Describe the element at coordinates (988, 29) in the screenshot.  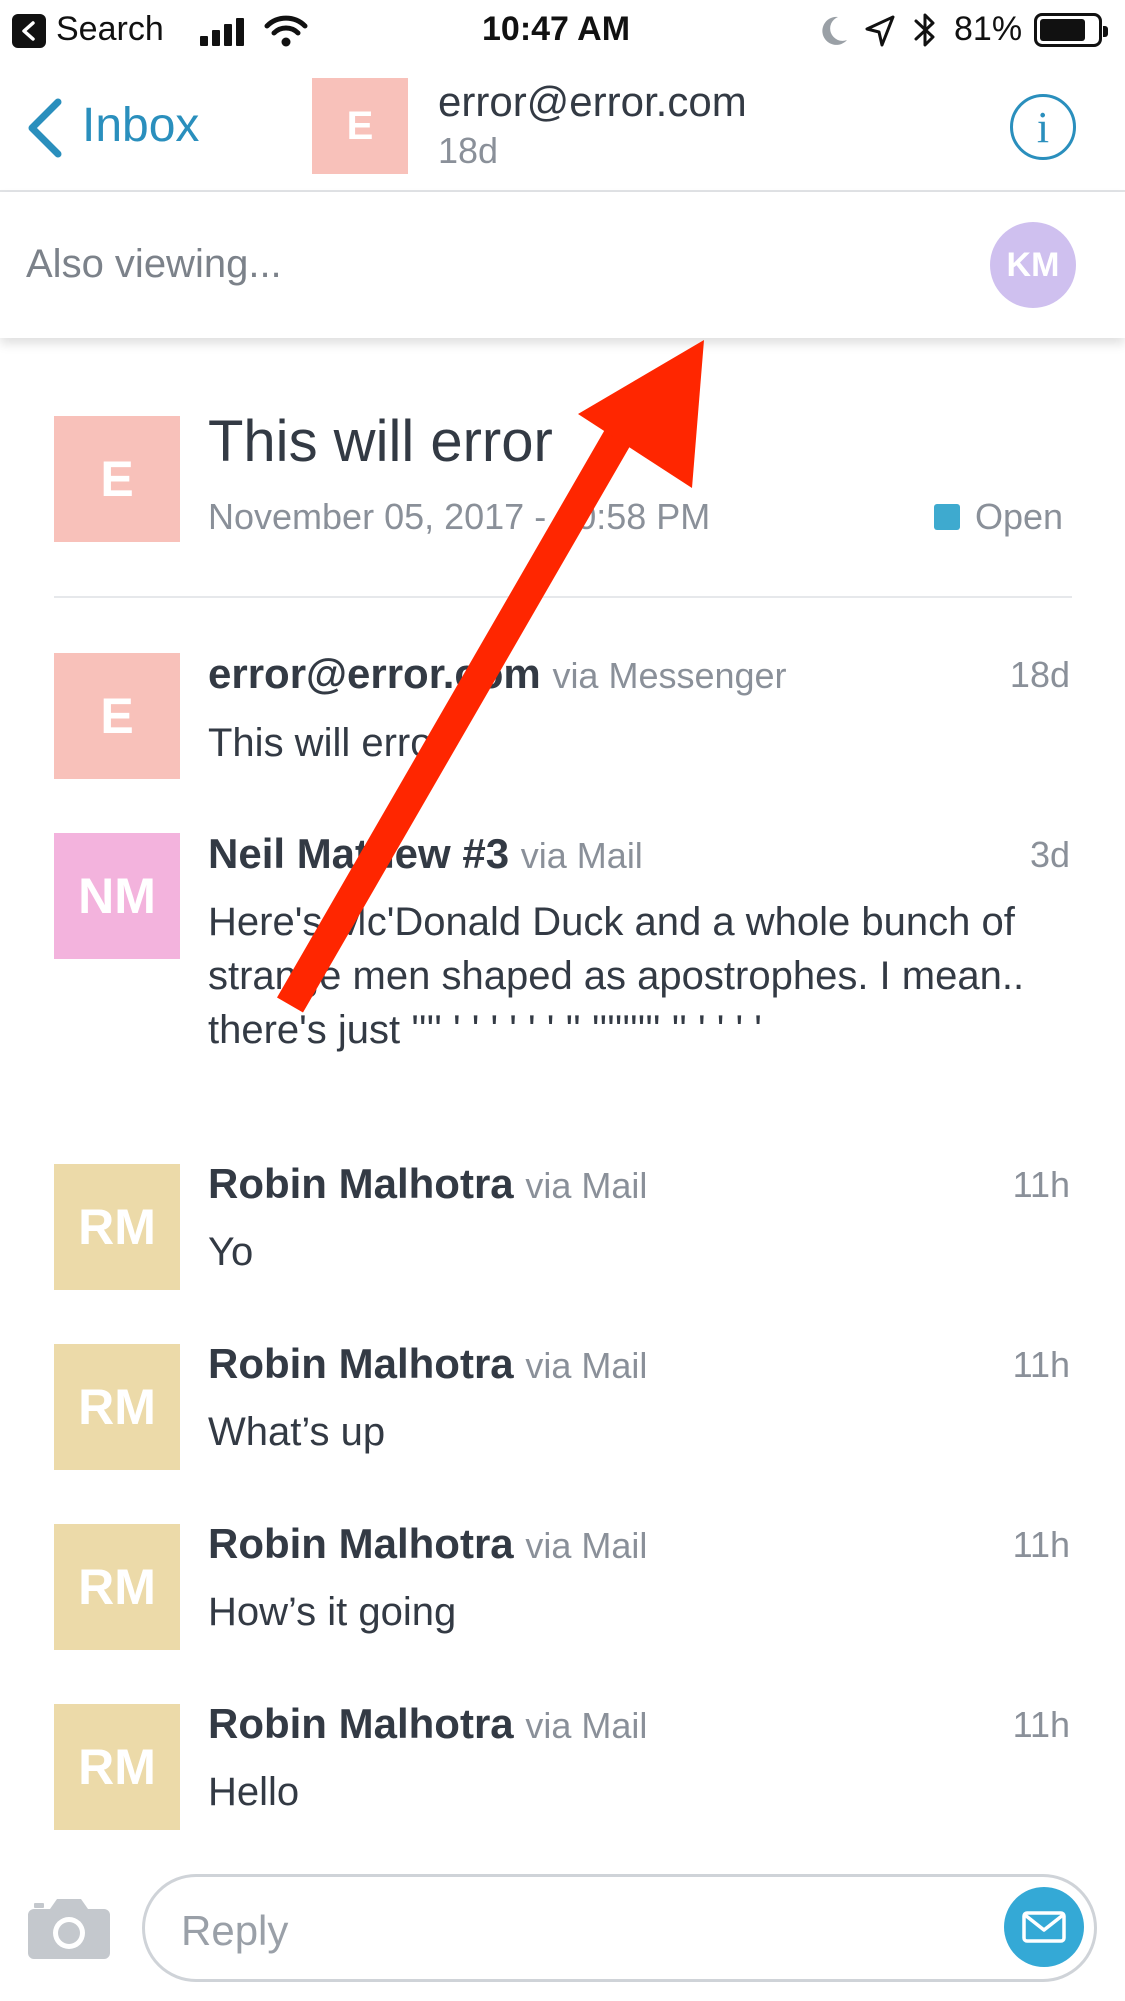
I see `battery-percent: 81%` at that location.